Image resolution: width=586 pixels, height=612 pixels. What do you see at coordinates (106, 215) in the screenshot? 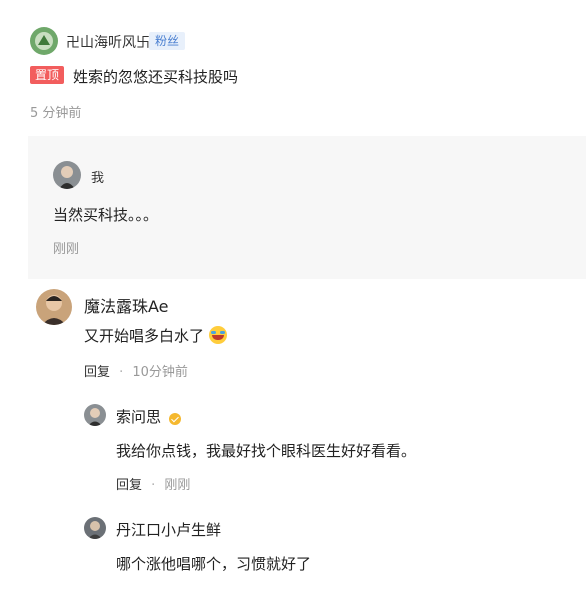
I see `self-reply-text: 当然买科技。。。` at bounding box center [106, 215].